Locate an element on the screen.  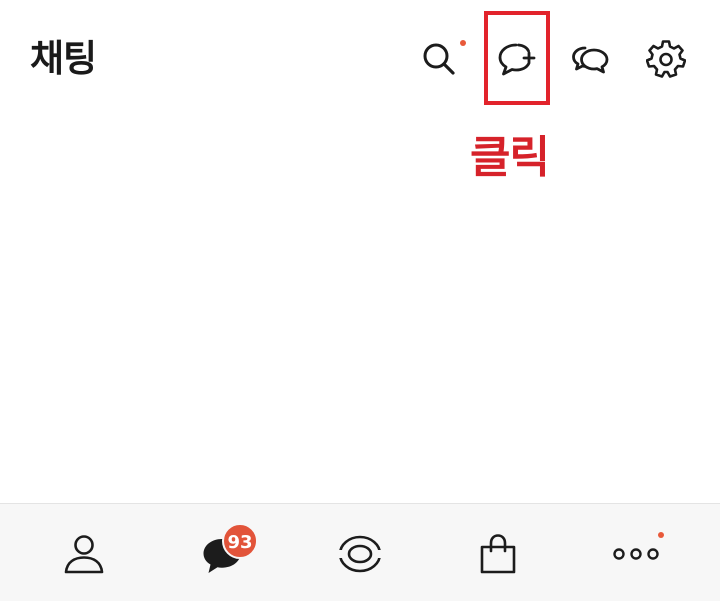
shopping-bag-icon is located at coordinates (498, 554).